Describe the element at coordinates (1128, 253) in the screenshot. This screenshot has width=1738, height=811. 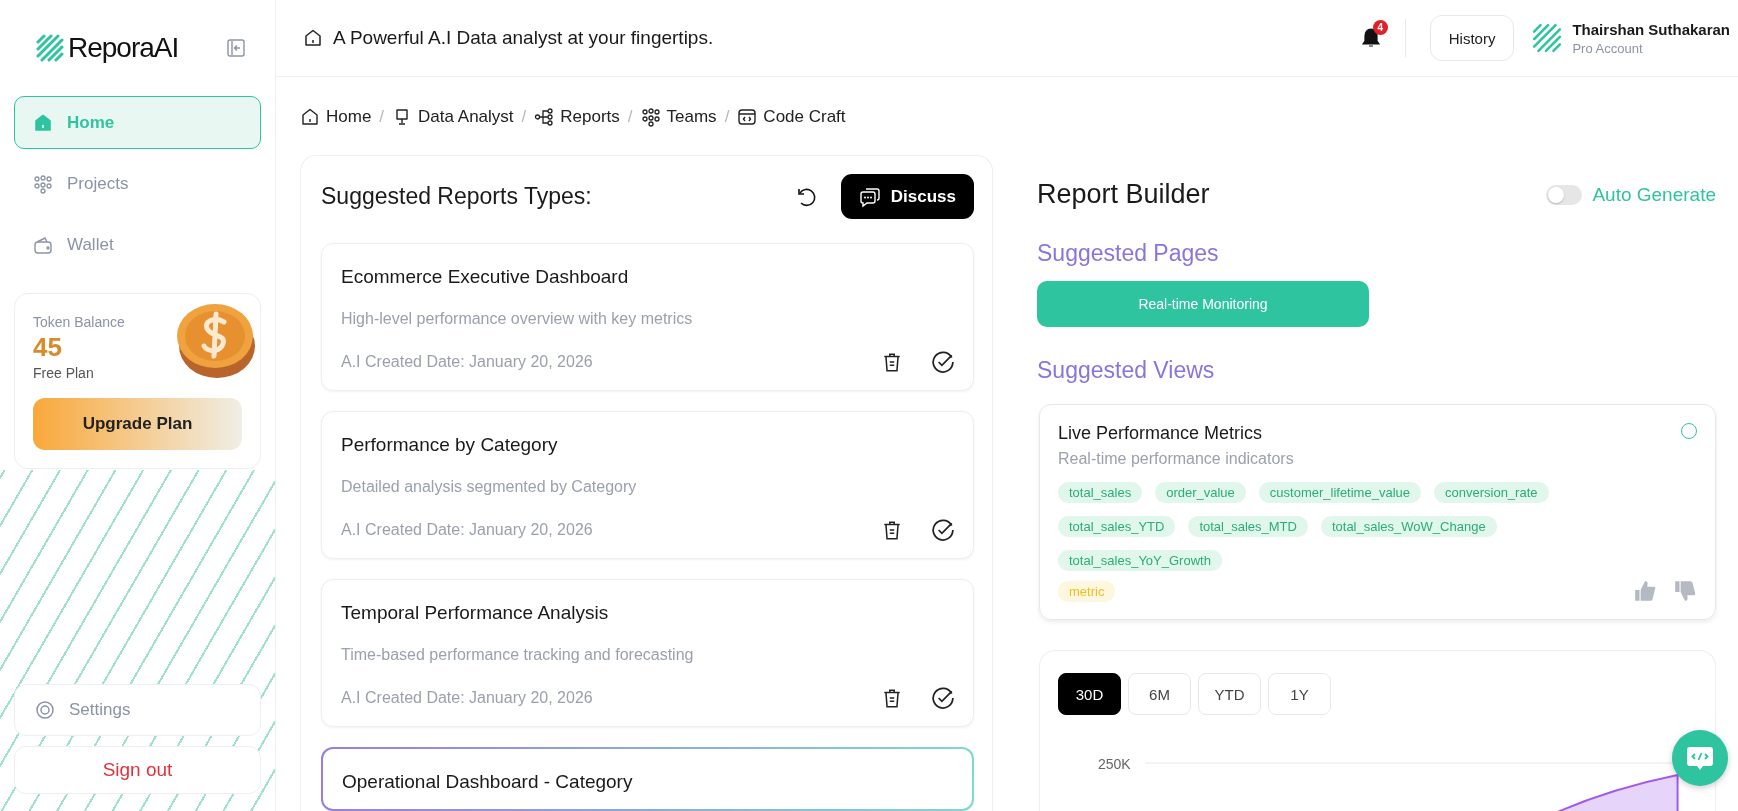
I see `section-heading: Suggested Pages` at that location.